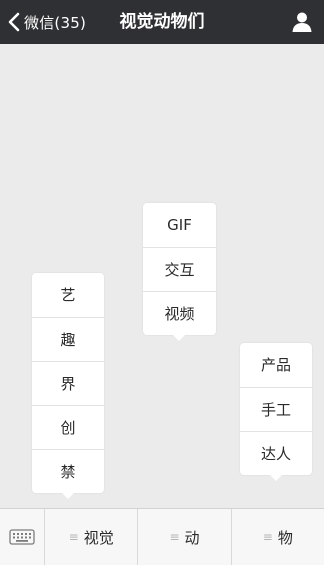 Image resolution: width=324 pixels, height=565 pixels. Describe the element at coordinates (276, 409) in the screenshot. I see `menu-item-shougong: 手工` at that location.